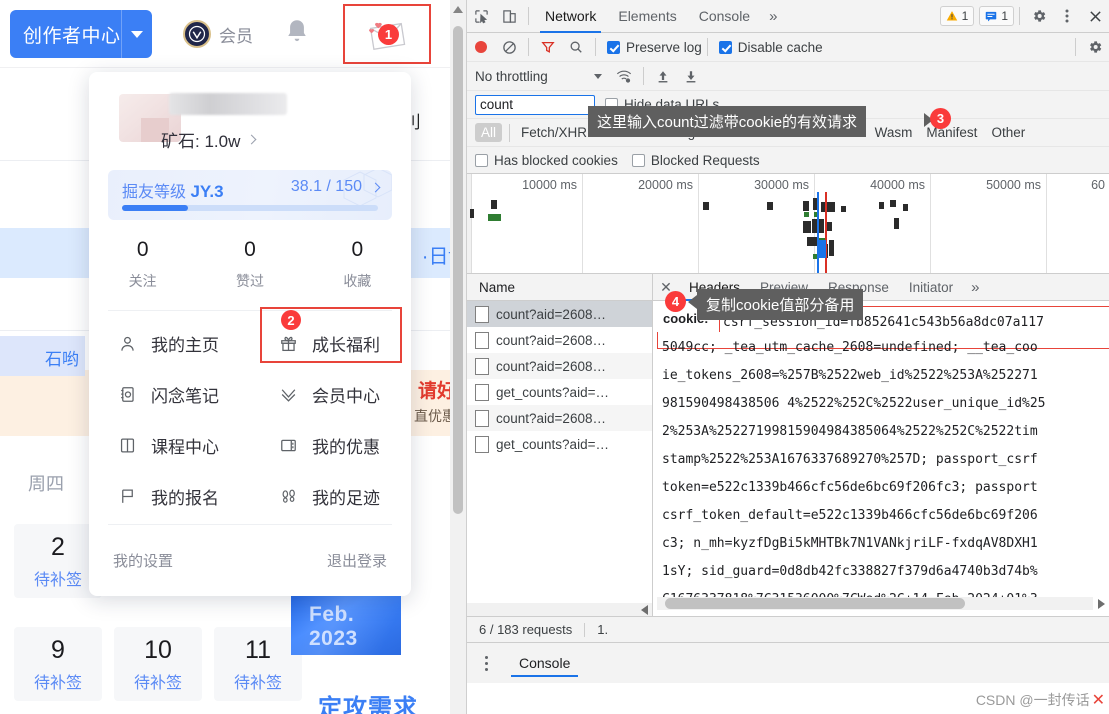  I want to click on menu-item-my-registration: 我的报名, so click(169, 496).